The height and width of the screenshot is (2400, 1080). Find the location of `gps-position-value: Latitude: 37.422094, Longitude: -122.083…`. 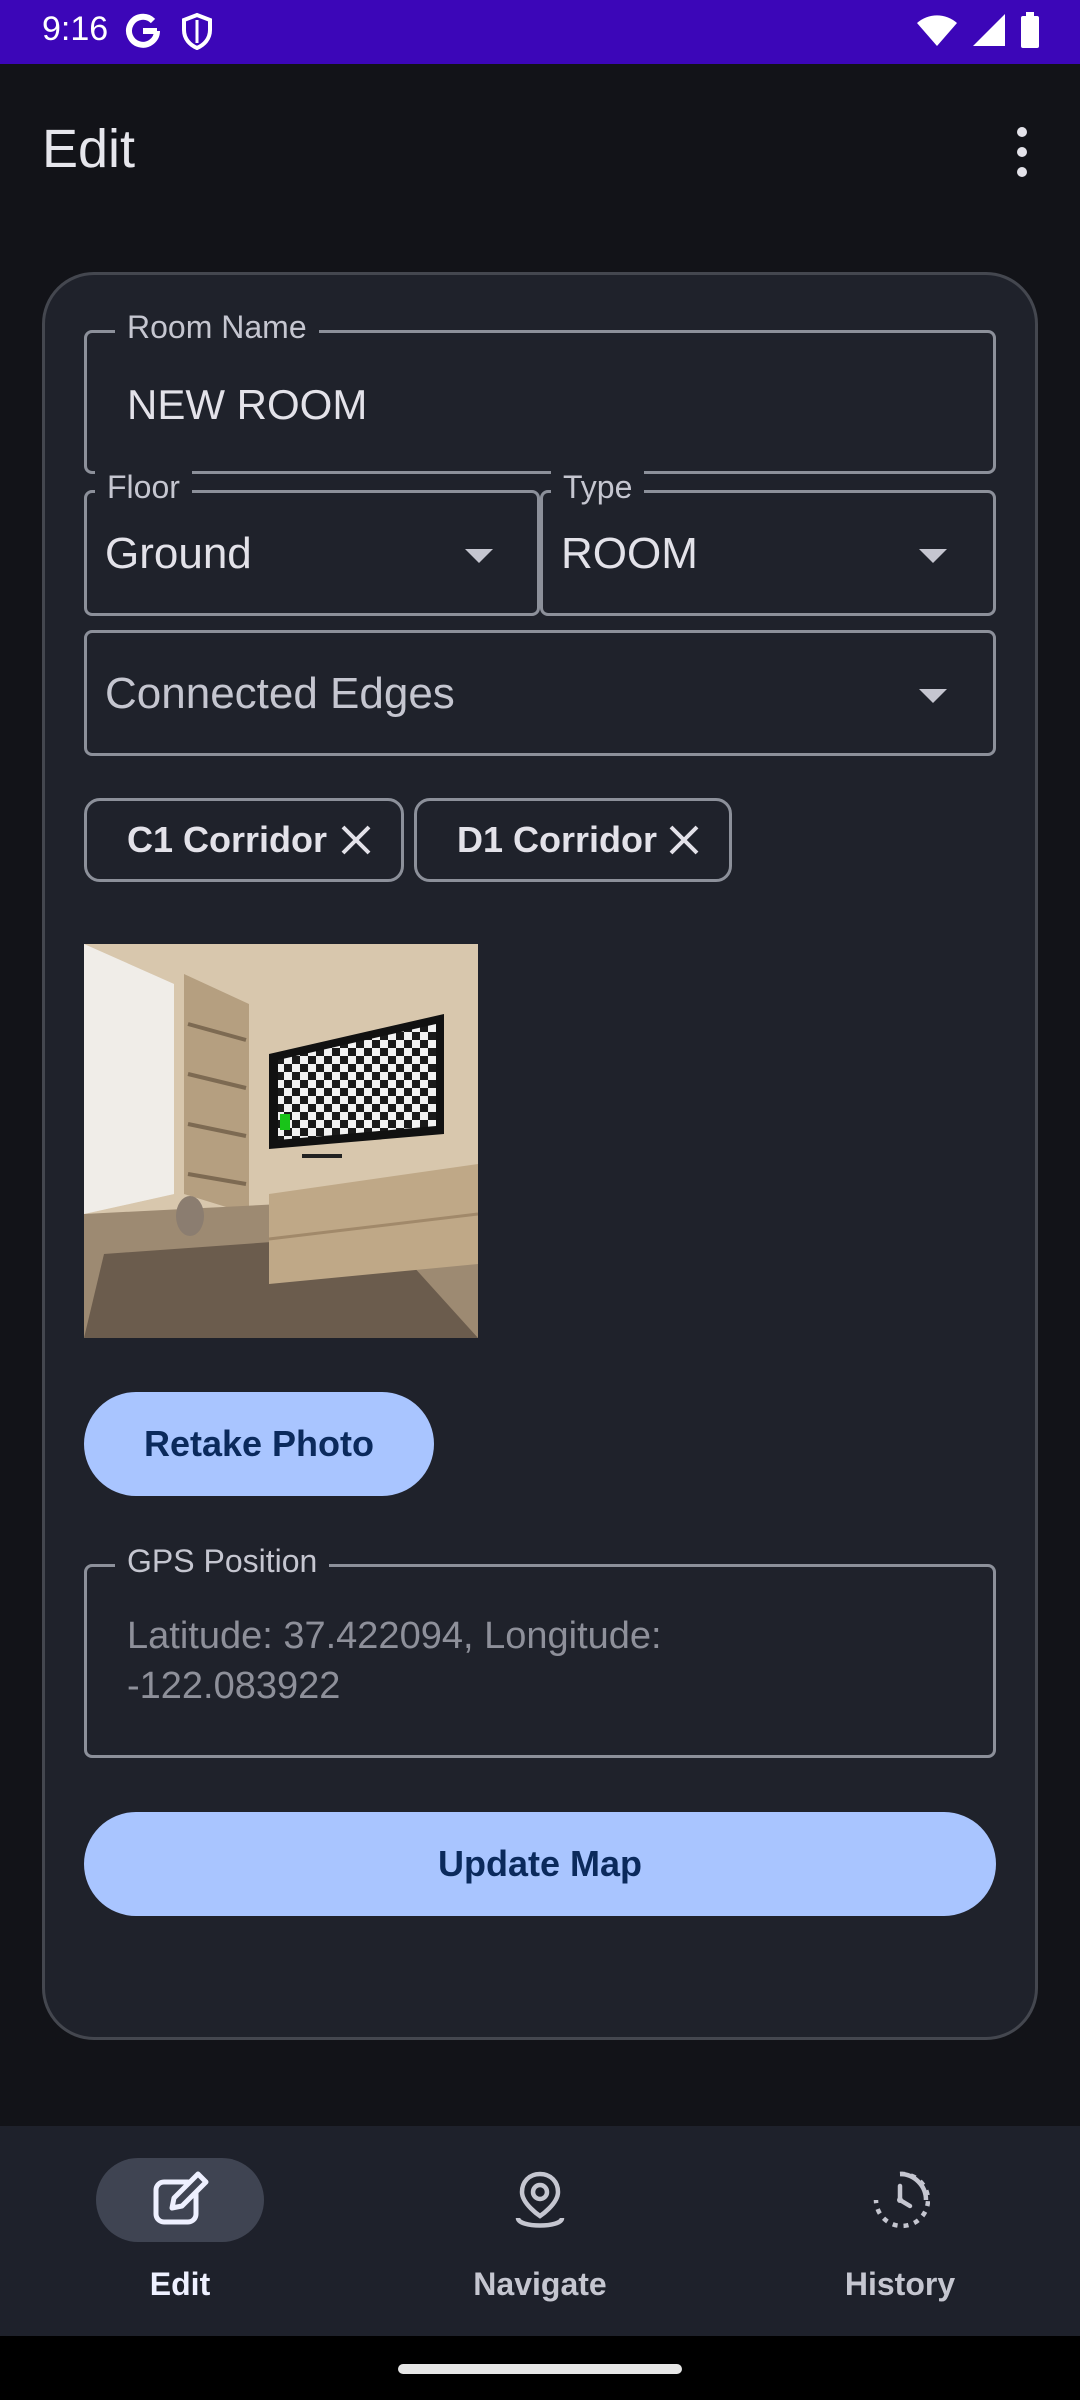

gps-position-value: Latitude: 37.422094, Longitude: -122.083… is located at coordinates (394, 1661).